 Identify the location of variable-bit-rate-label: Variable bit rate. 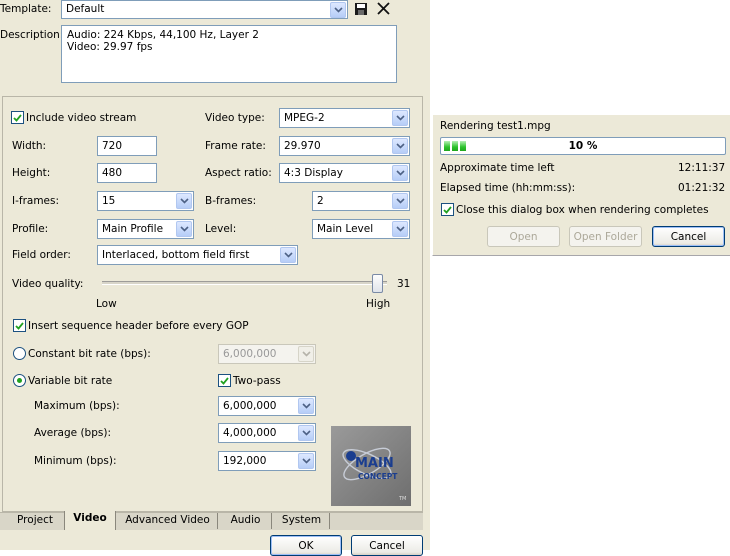
(70, 381).